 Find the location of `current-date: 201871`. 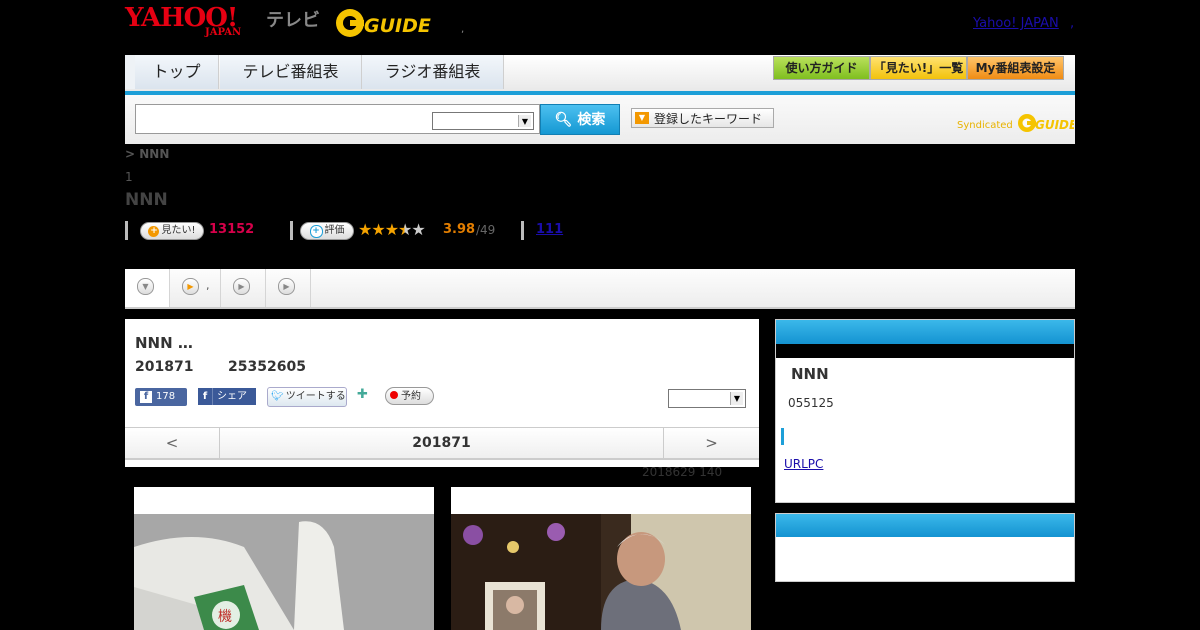

current-date: 201871 is located at coordinates (441, 443).